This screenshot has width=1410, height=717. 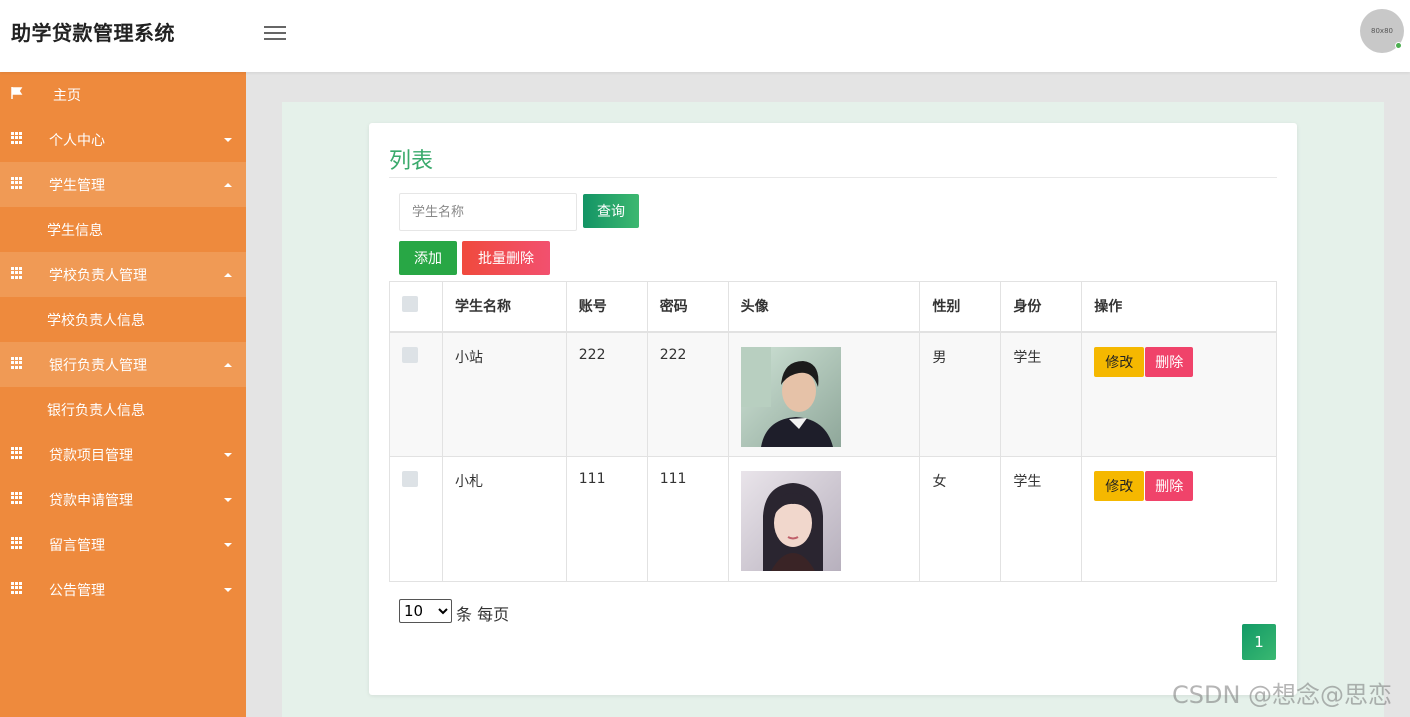 What do you see at coordinates (96, 320) in the screenshot?
I see `sidebar-item-label: 学校负责人信息` at bounding box center [96, 320].